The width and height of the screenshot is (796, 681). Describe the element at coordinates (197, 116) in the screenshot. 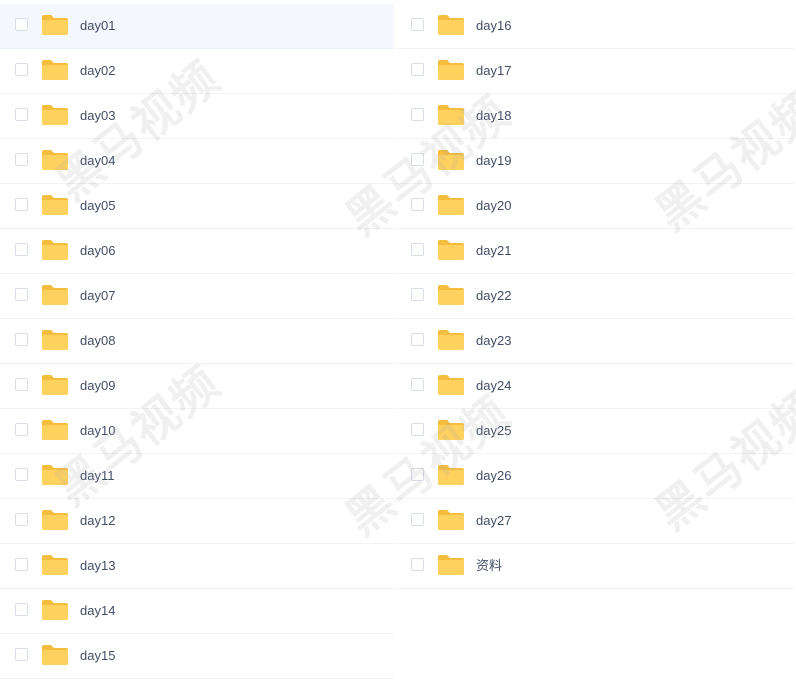

I see `folder-row: day03` at that location.